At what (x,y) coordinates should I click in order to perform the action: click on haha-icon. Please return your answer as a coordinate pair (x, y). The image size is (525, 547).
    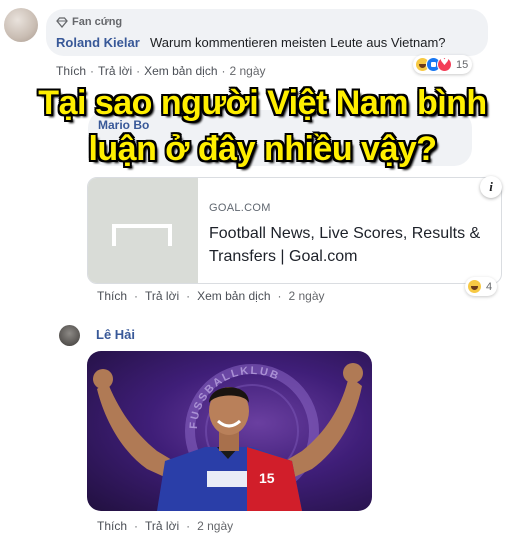
    Looking at the image, I should click on (474, 286).